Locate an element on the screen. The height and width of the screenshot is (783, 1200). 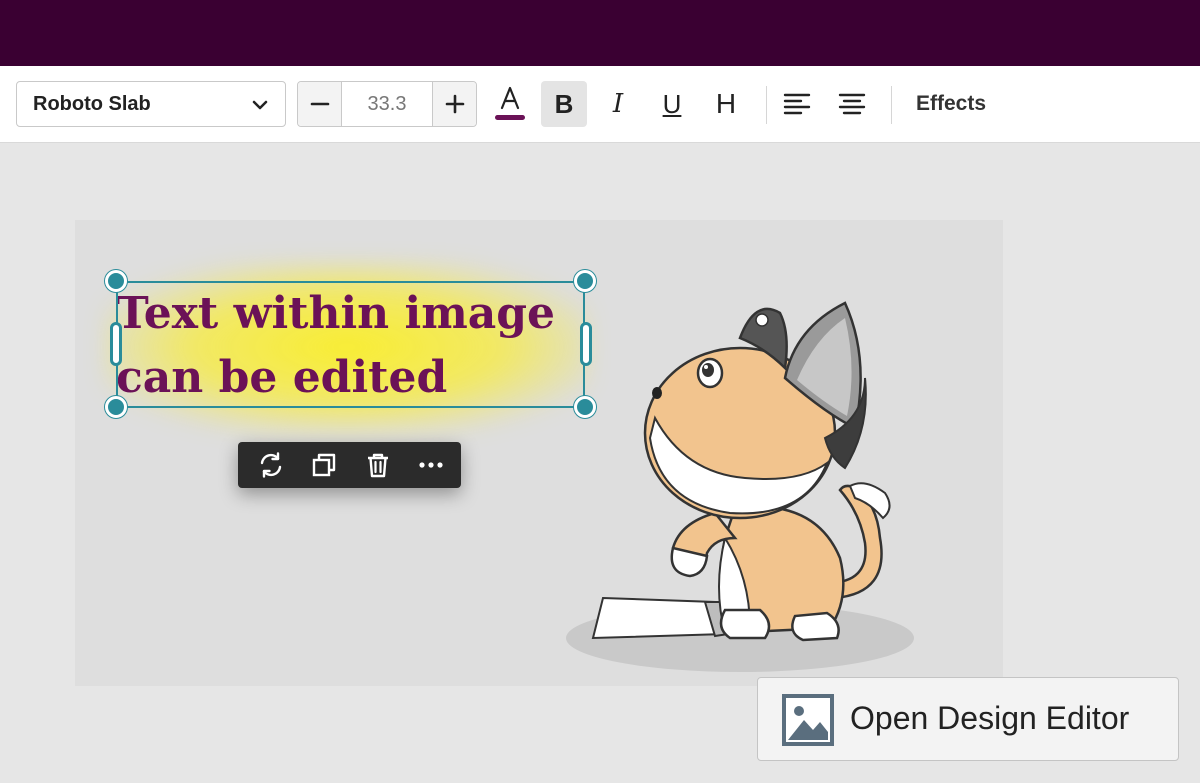
top-bar is located at coordinates (600, 33).